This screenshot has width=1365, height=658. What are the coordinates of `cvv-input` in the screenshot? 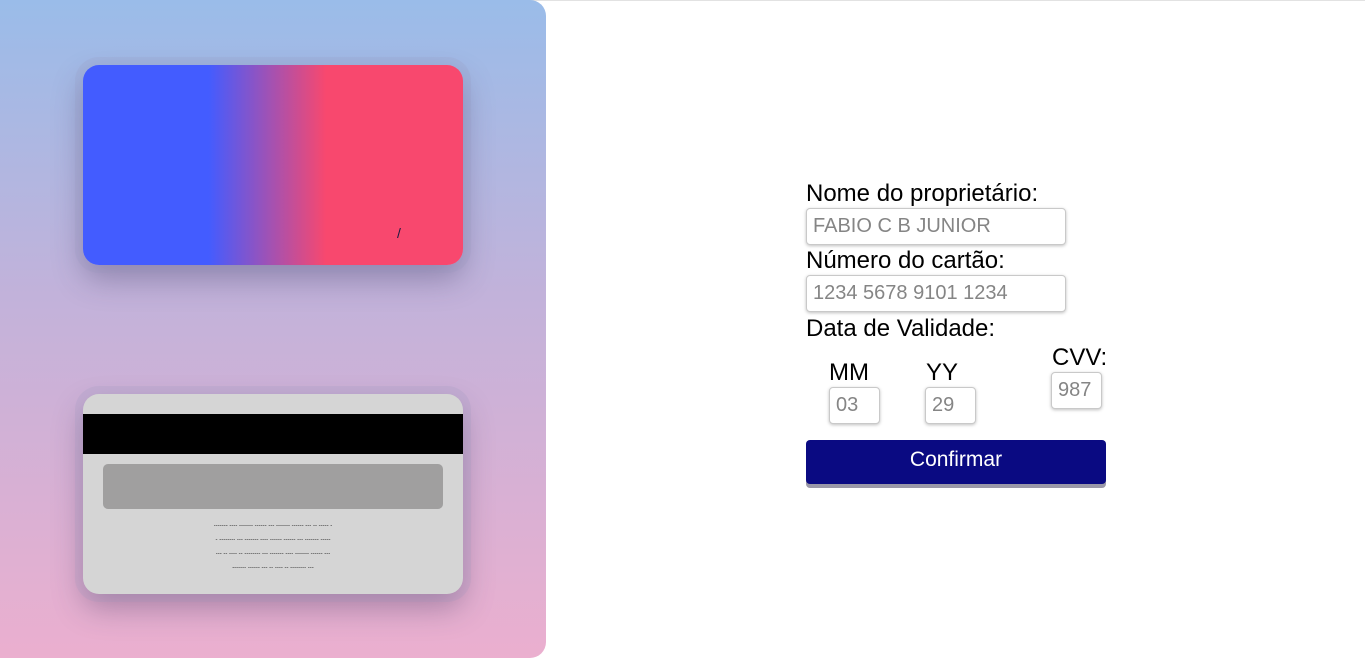 It's located at (1076, 390).